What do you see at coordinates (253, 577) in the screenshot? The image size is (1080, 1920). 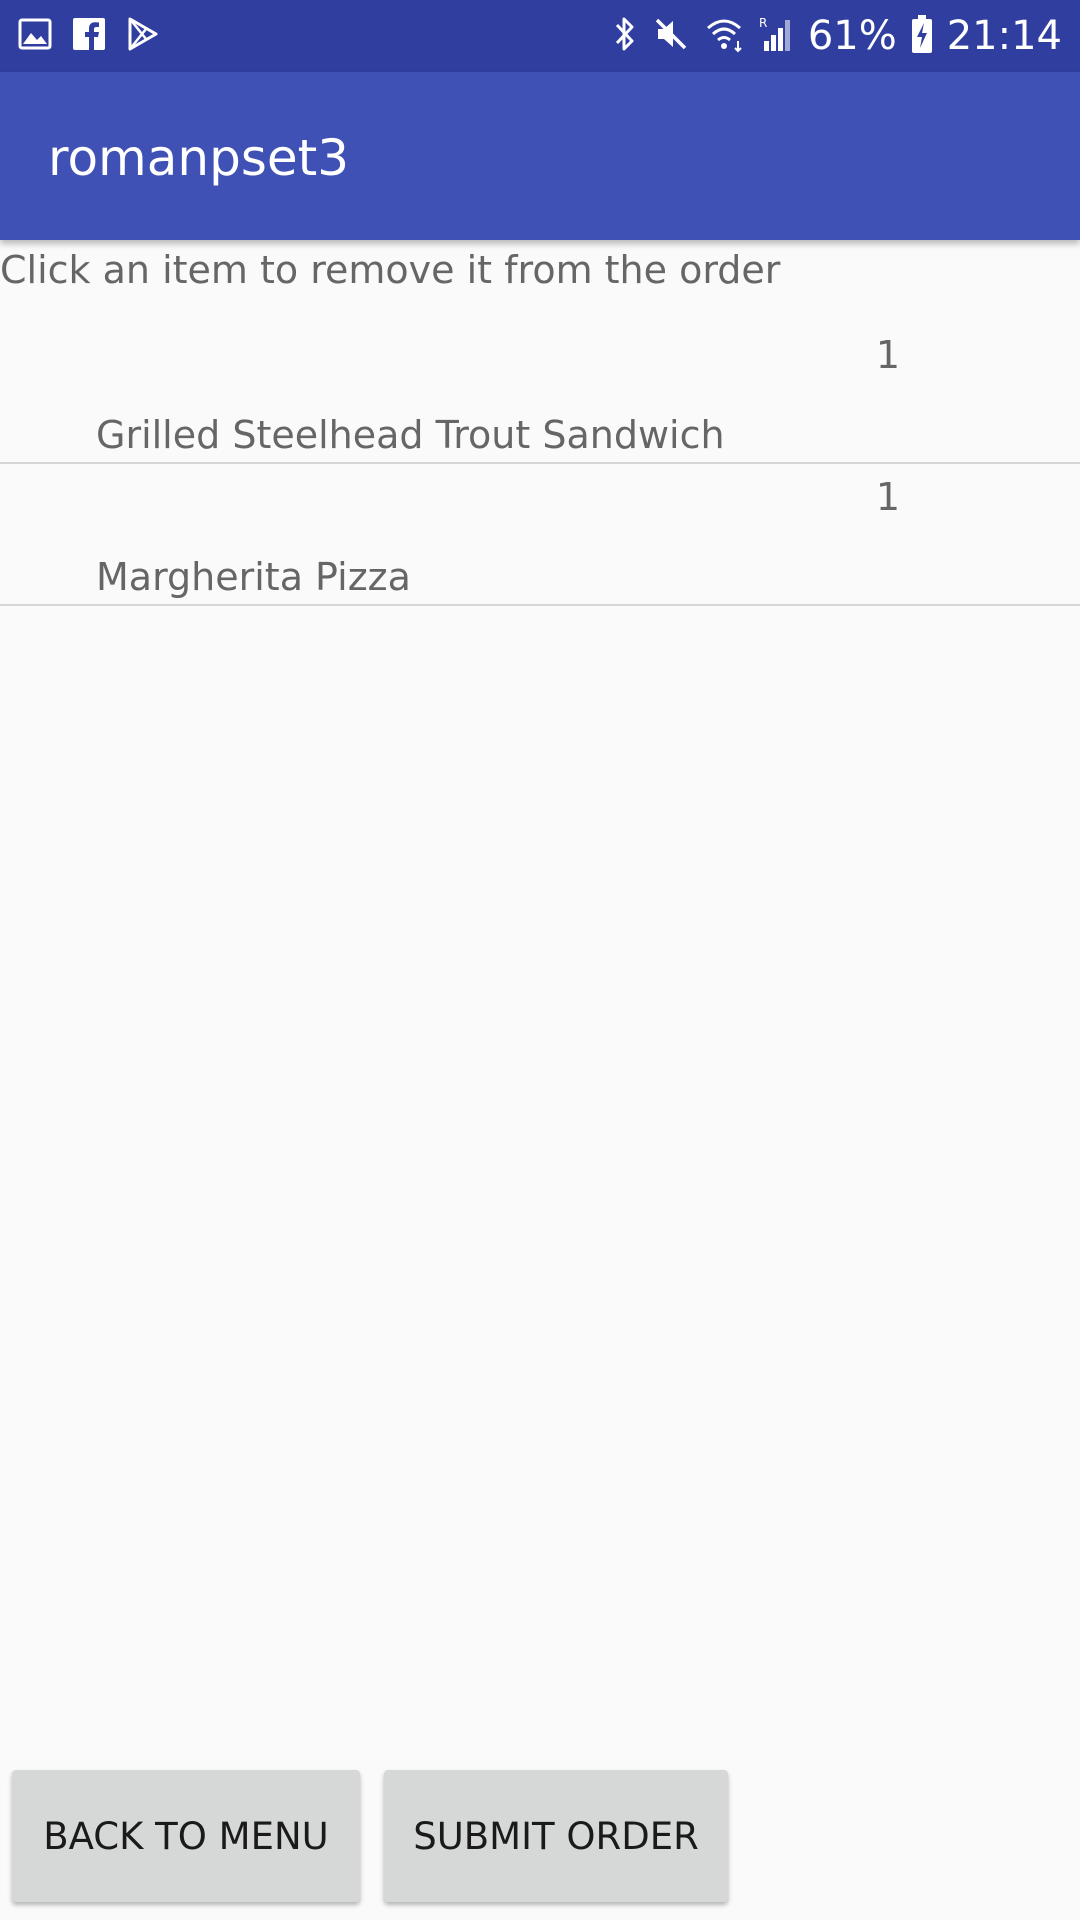 I see `item-name: Margherita Pizza` at bounding box center [253, 577].